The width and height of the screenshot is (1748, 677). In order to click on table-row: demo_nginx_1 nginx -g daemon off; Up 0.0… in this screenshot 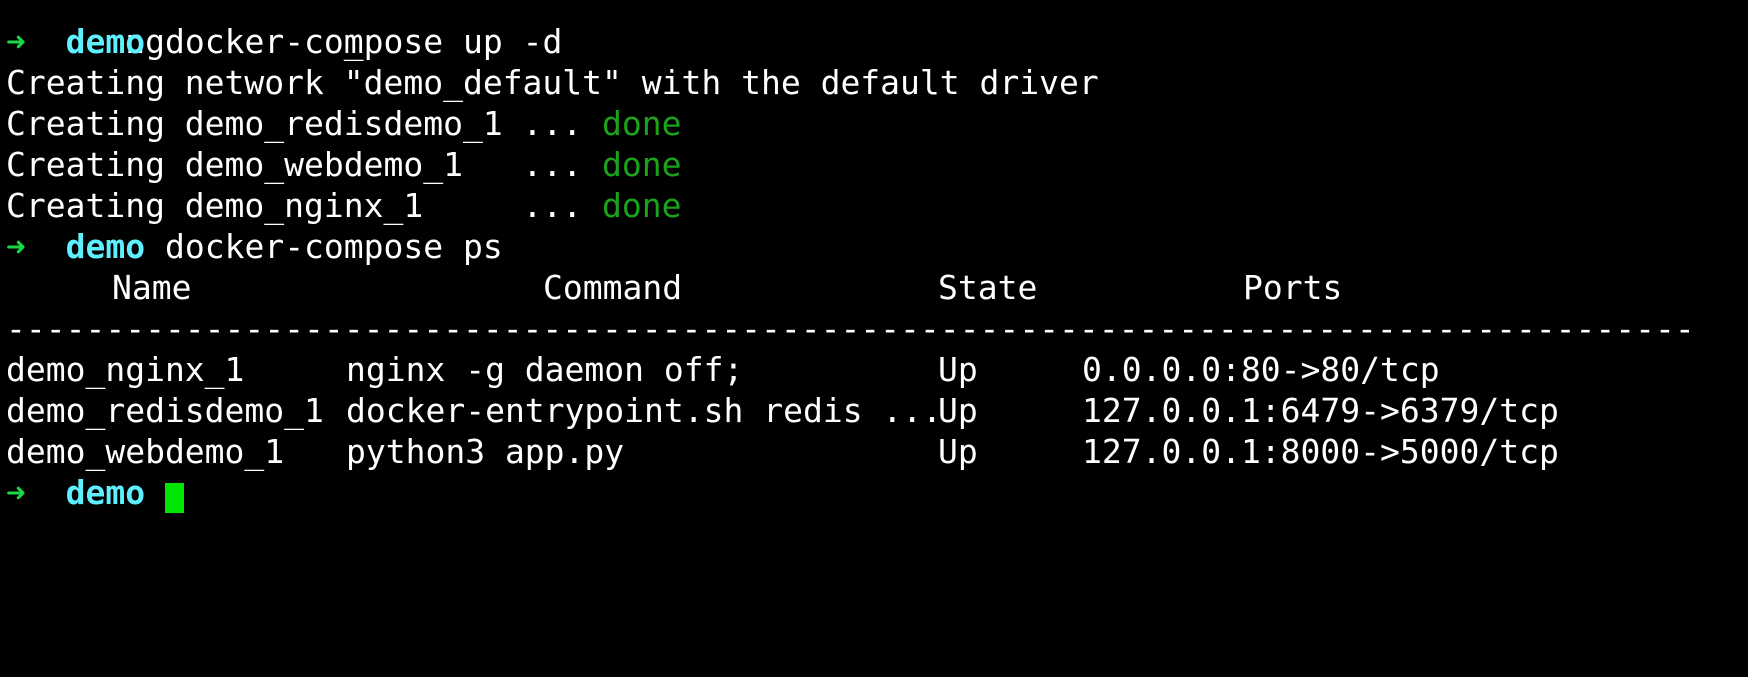, I will do `click(874, 369)`.